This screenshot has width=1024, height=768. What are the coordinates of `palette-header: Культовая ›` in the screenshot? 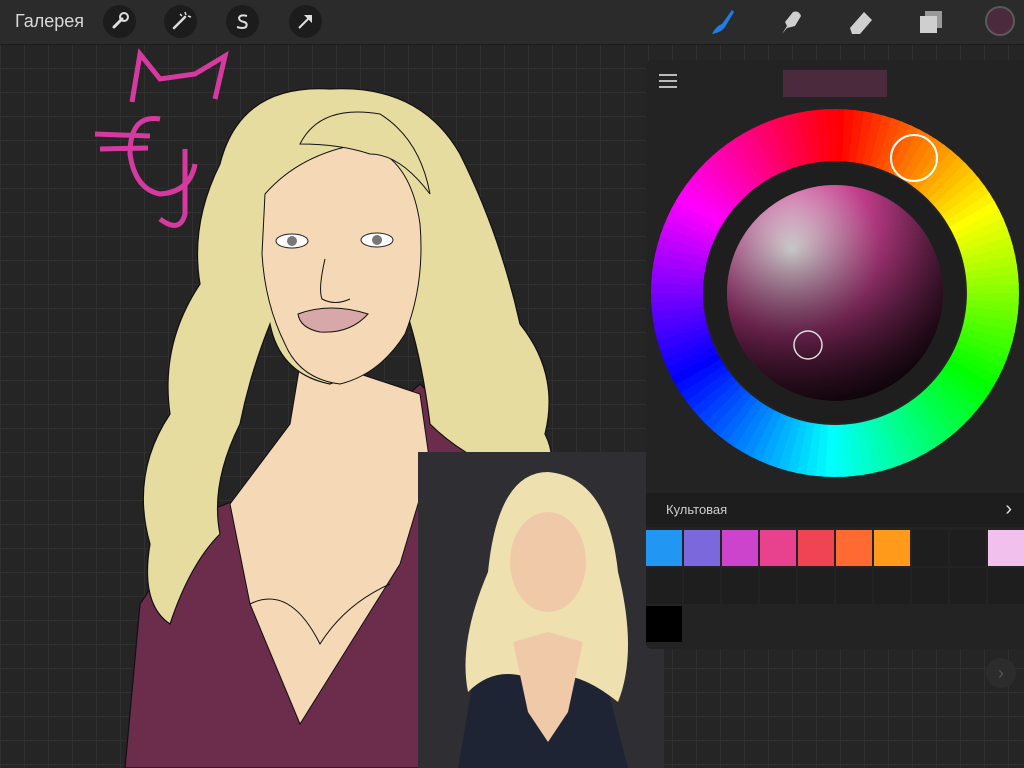 It's located at (835, 510).